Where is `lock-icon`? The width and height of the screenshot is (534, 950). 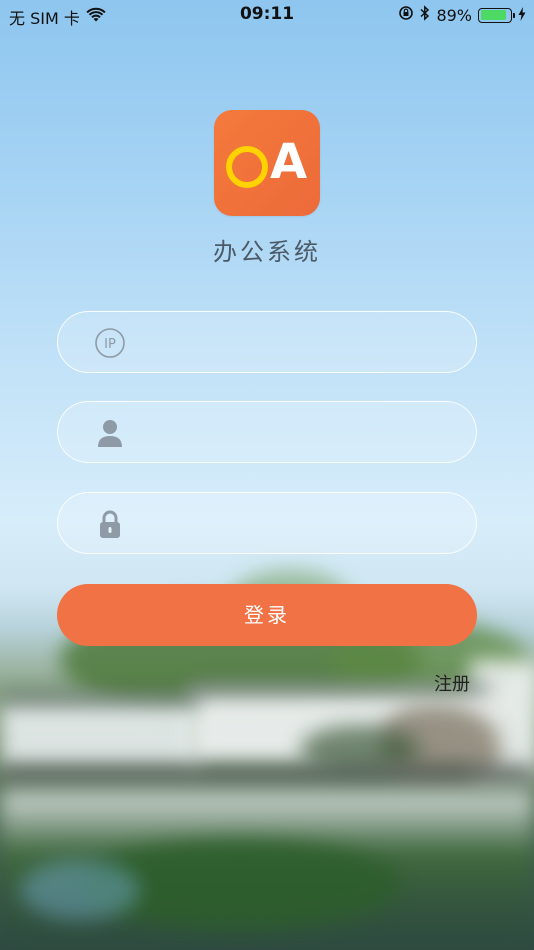
lock-icon is located at coordinates (110, 524).